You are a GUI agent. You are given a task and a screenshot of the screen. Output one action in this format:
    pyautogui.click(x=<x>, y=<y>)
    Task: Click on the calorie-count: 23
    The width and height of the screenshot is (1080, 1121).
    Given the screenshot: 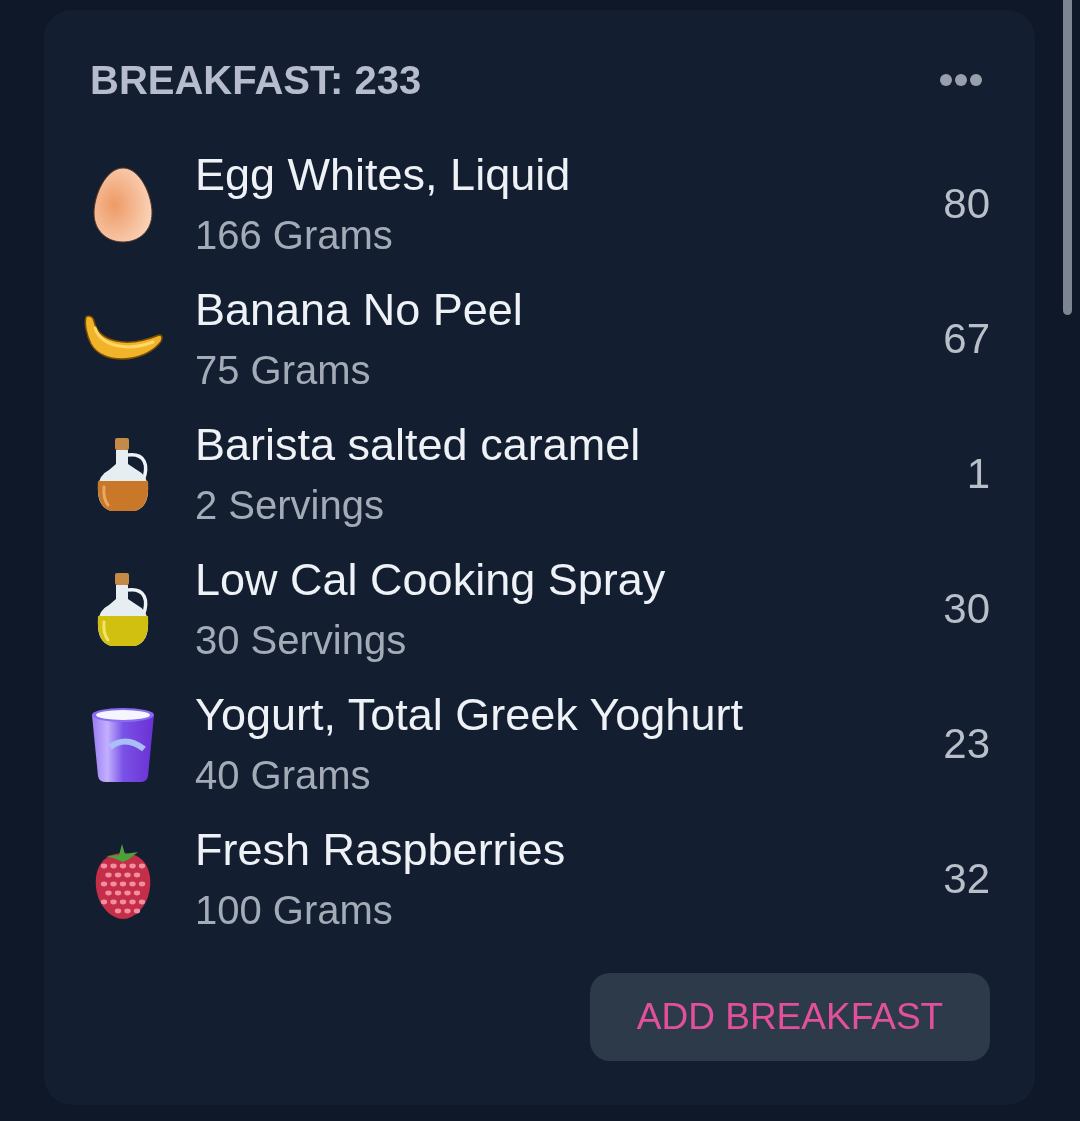 What is the action you would take?
    pyautogui.click(x=966, y=744)
    